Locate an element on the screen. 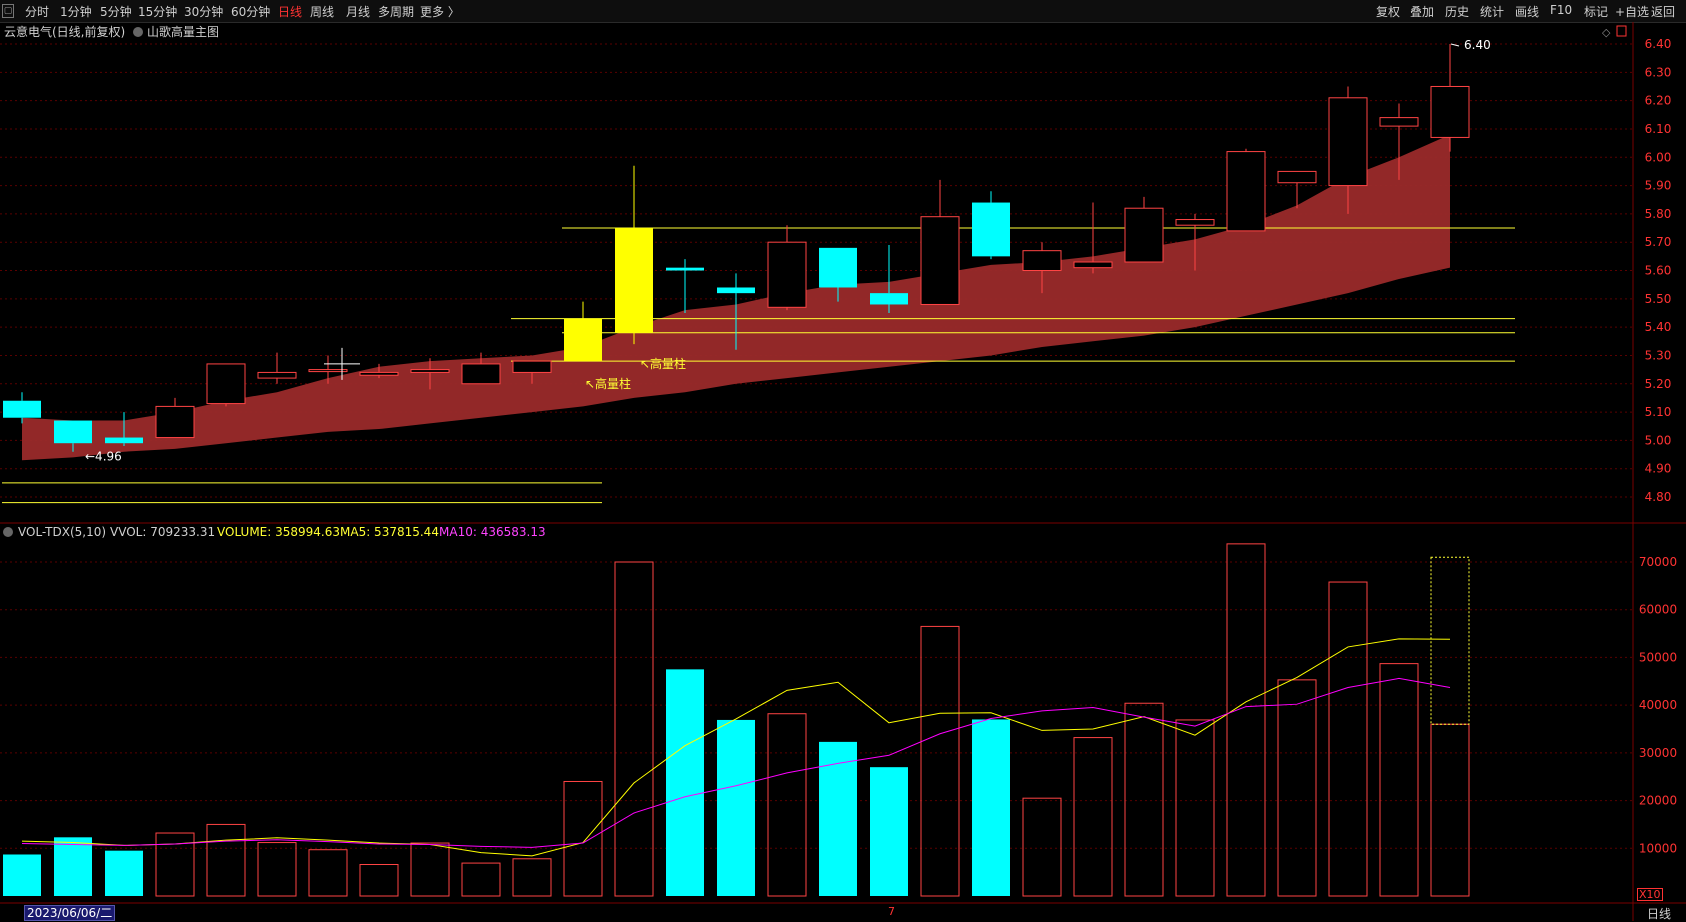 Image resolution: width=1686 pixels, height=922 pixels. f10-button: F10 is located at coordinates (1561, 10).